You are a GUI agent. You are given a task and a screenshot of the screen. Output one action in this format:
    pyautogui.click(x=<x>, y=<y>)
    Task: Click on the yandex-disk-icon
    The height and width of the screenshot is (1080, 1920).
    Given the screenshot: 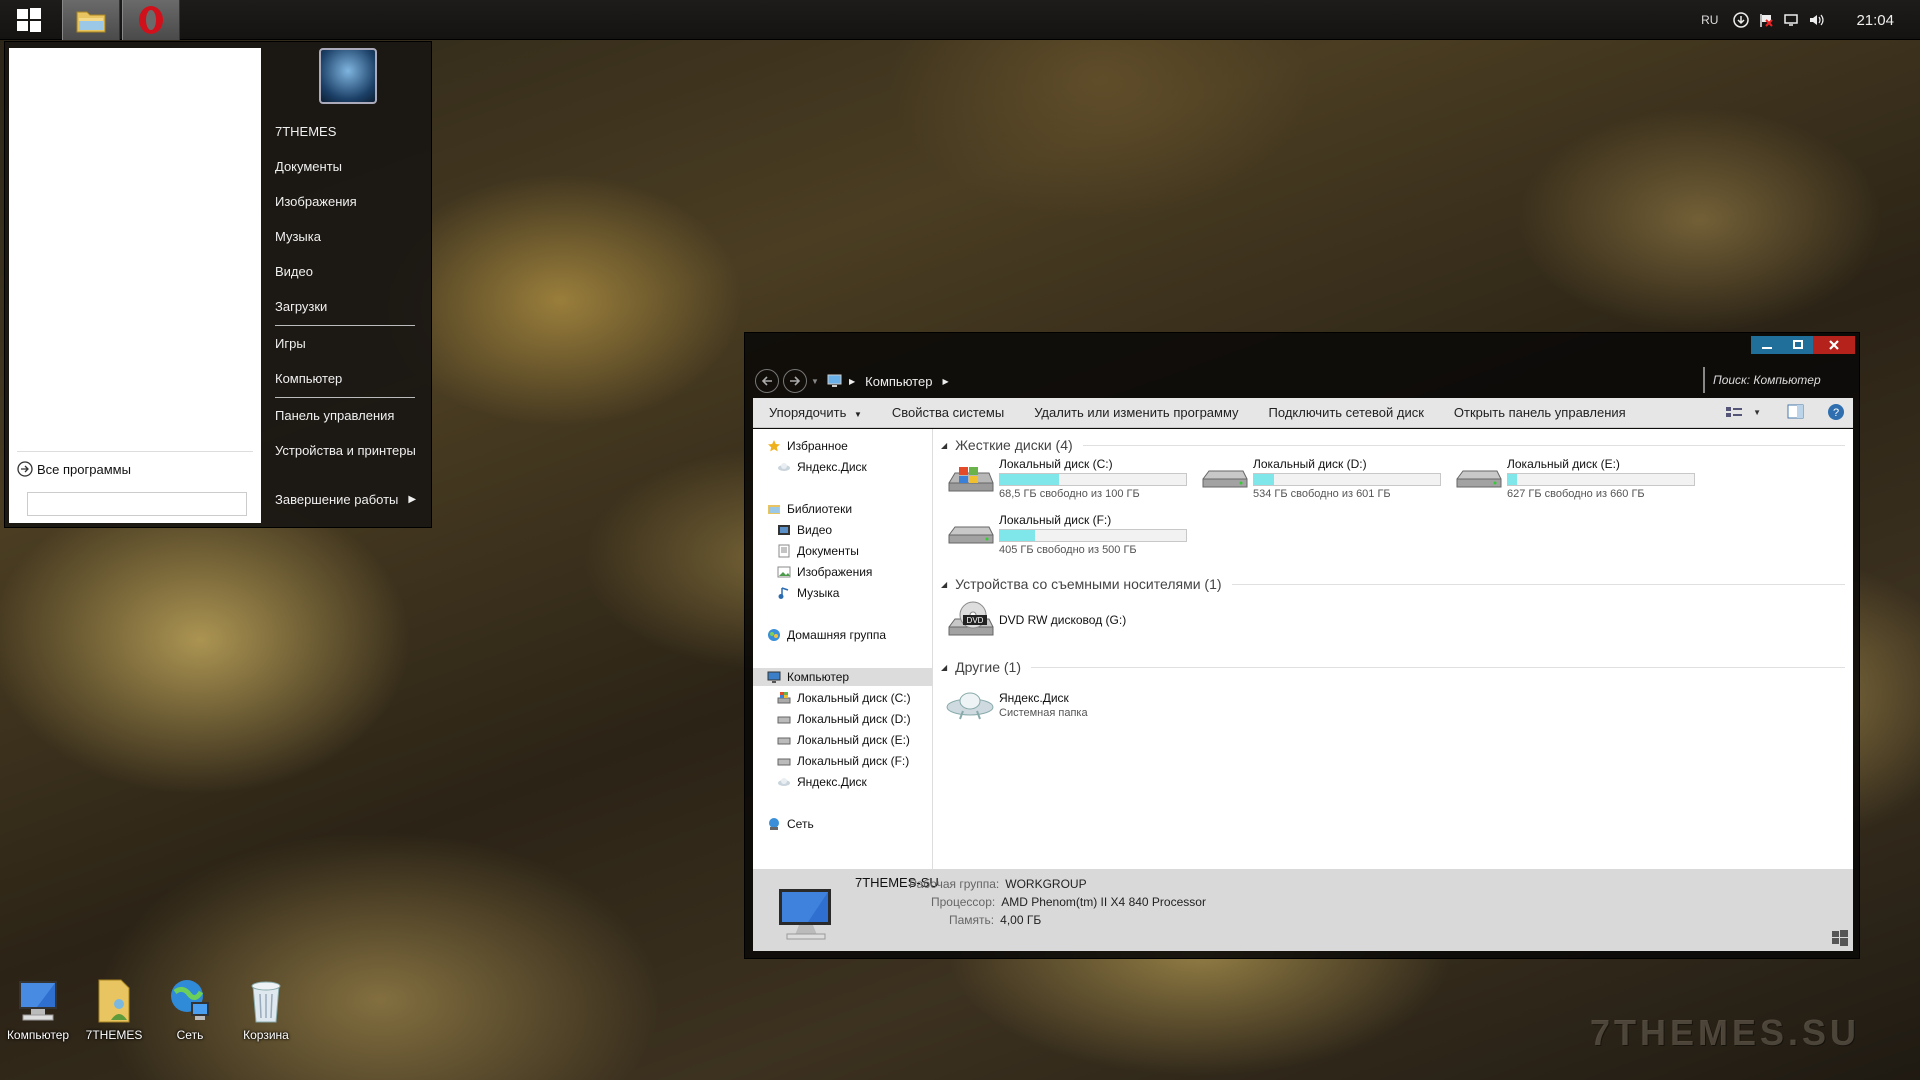 What is the action you would take?
    pyautogui.click(x=784, y=782)
    